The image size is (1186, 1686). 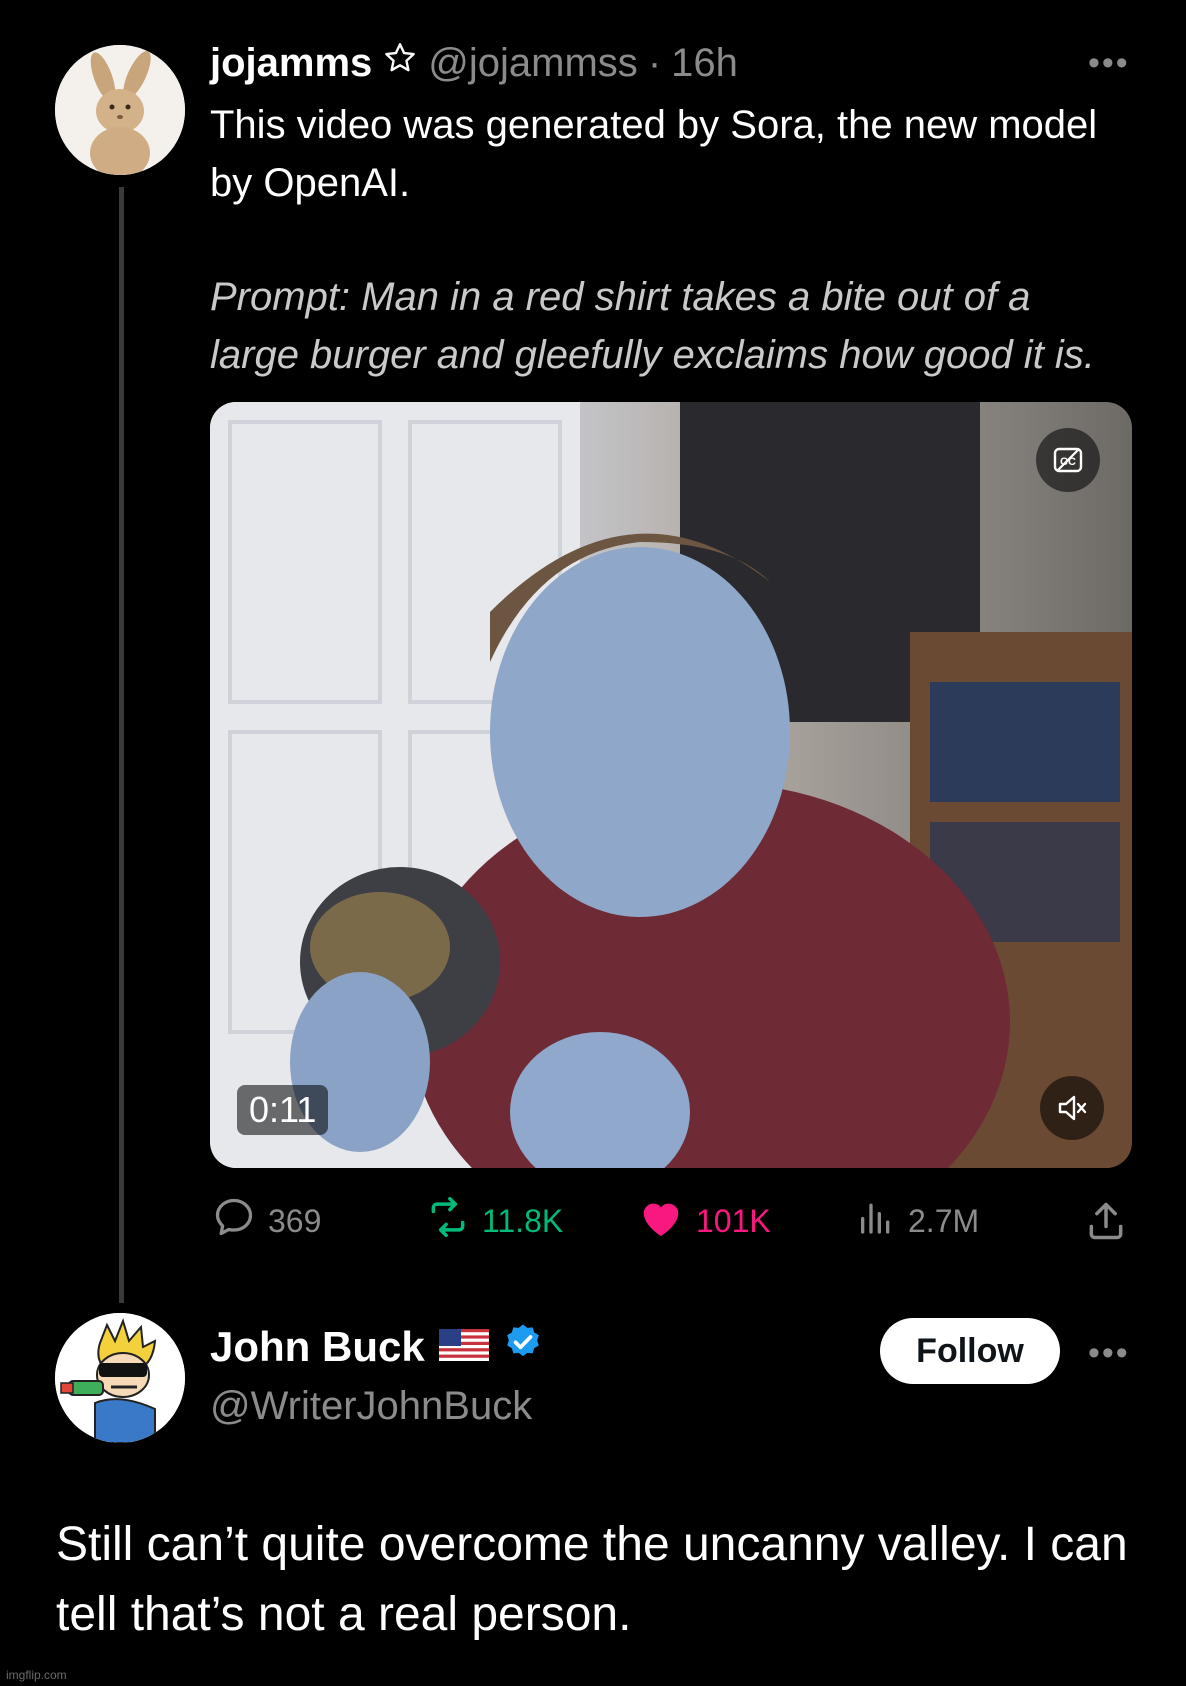 What do you see at coordinates (36, 1675) in the screenshot?
I see `watermark: imgflip.com` at bounding box center [36, 1675].